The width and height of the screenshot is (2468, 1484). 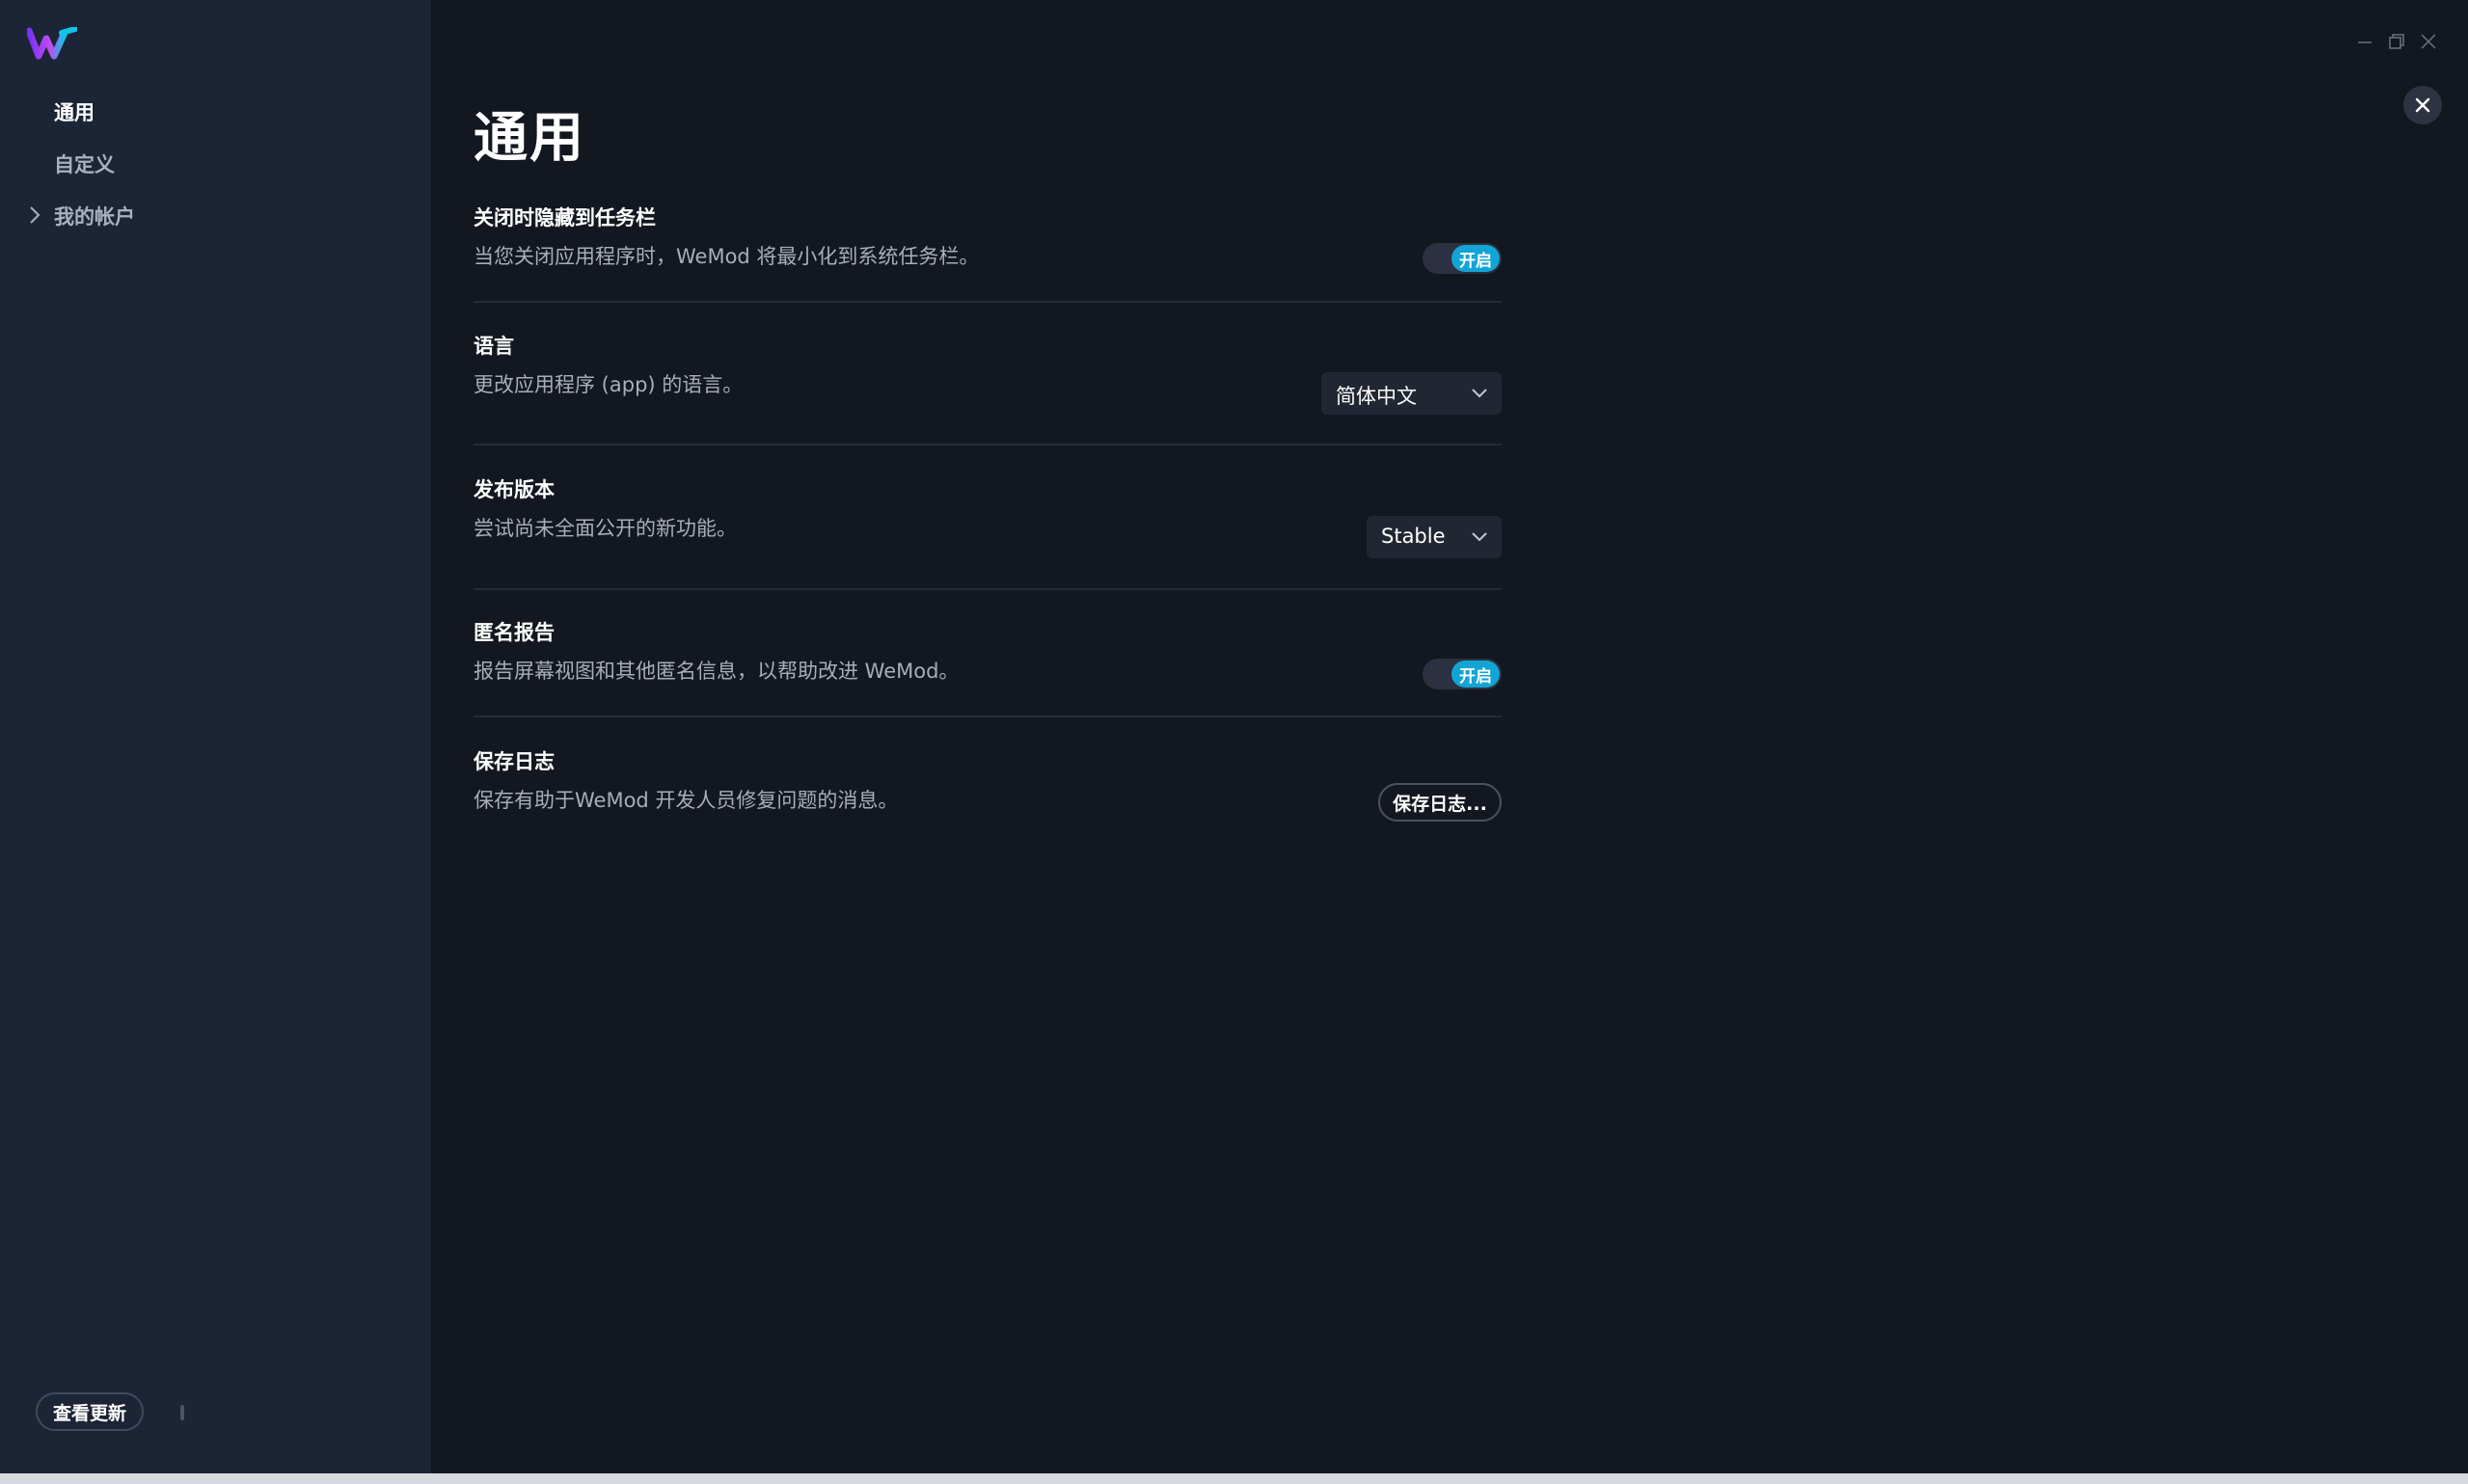 I want to click on minimize-to-tray-toggle: 开启, so click(x=1462, y=258).